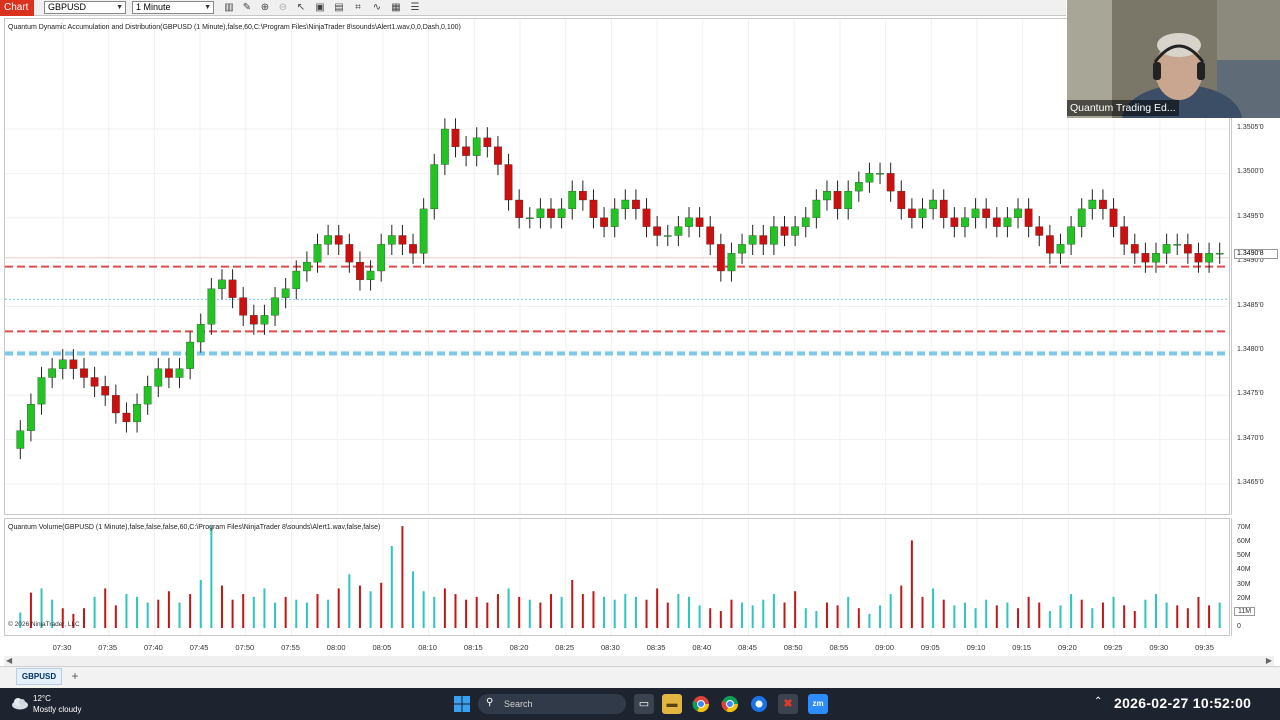 This screenshot has height=720, width=1280. Describe the element at coordinates (382, 647) in the screenshot. I see `time-axis-tick: 08:05` at that location.